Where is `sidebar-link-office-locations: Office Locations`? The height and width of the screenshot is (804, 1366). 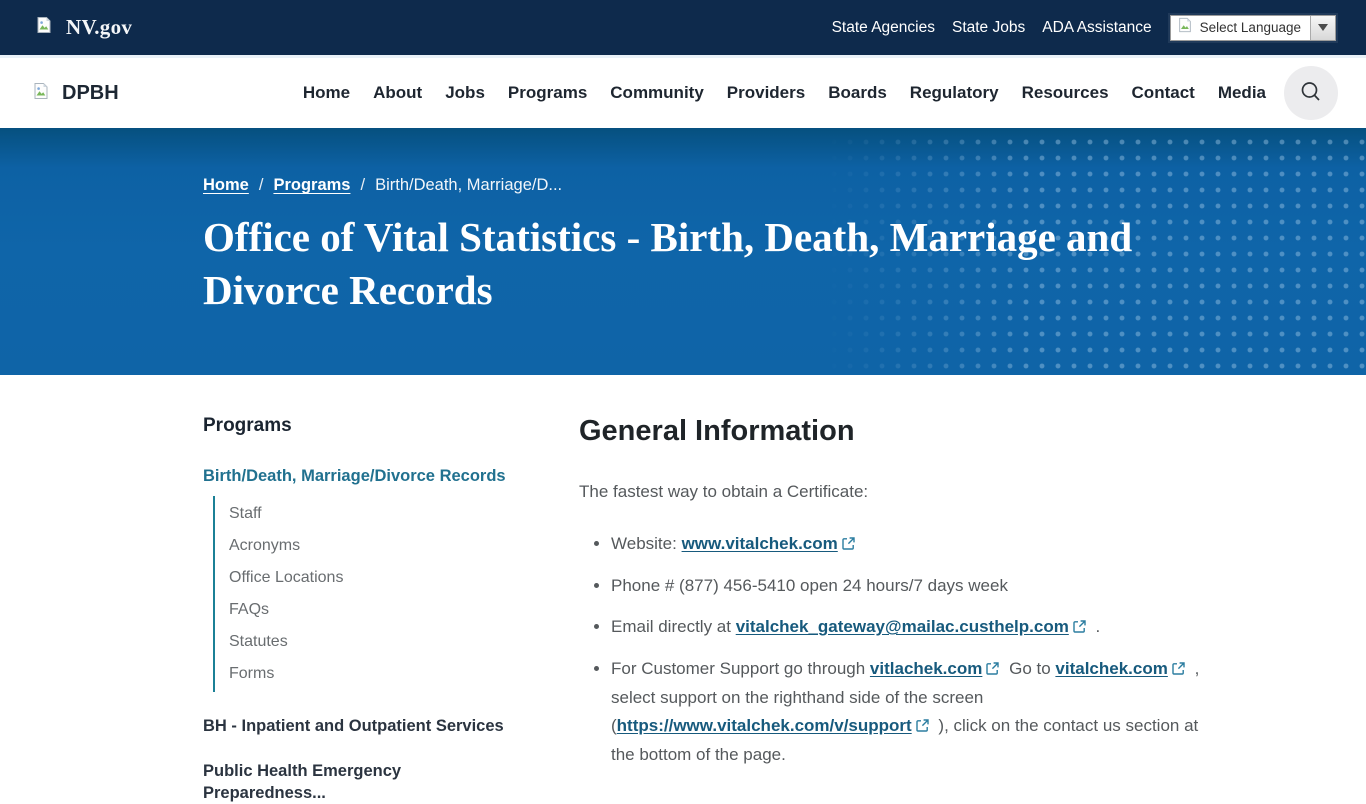 sidebar-link-office-locations: Office Locations is located at coordinates (365, 578).